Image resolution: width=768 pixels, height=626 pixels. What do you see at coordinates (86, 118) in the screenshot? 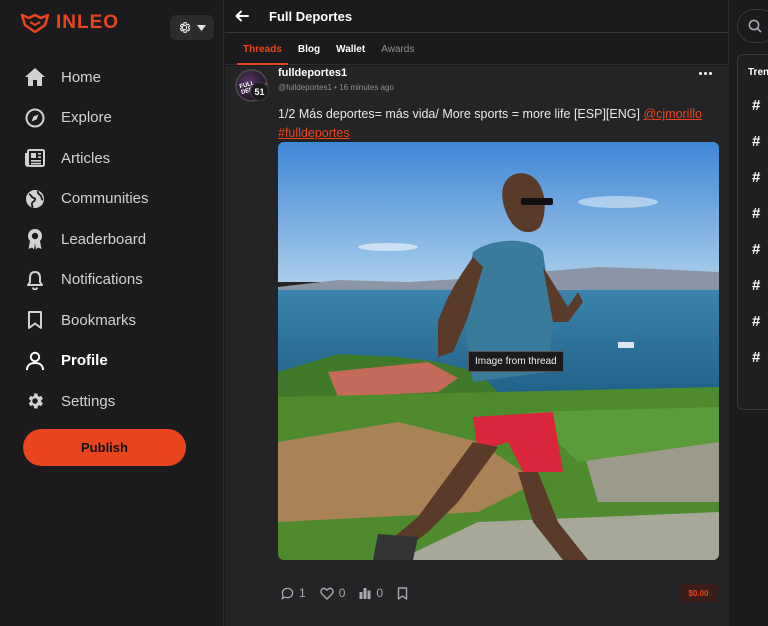
I see `sidebar-item-label: Explore` at bounding box center [86, 118].